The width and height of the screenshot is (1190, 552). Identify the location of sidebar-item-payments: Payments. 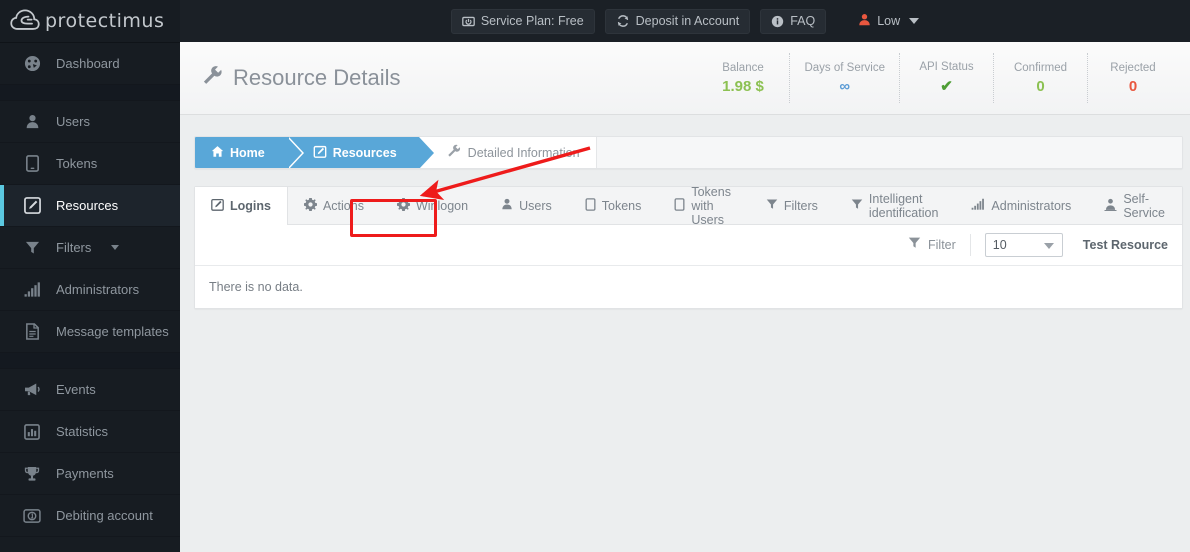
(90, 474).